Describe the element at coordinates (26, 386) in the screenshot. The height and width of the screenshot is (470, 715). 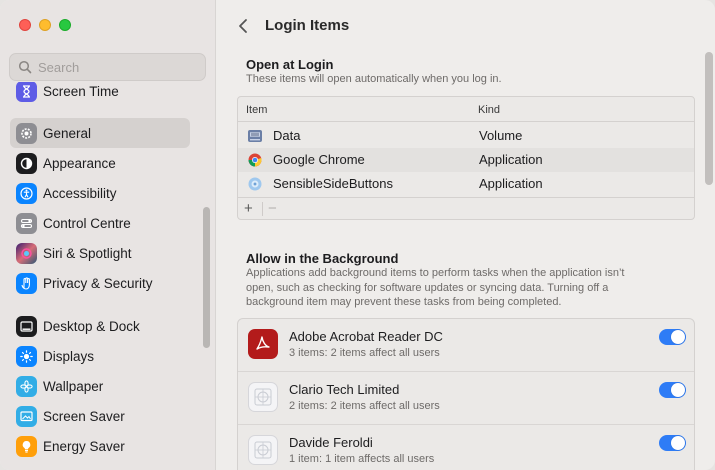
I see `flower-icon` at that location.